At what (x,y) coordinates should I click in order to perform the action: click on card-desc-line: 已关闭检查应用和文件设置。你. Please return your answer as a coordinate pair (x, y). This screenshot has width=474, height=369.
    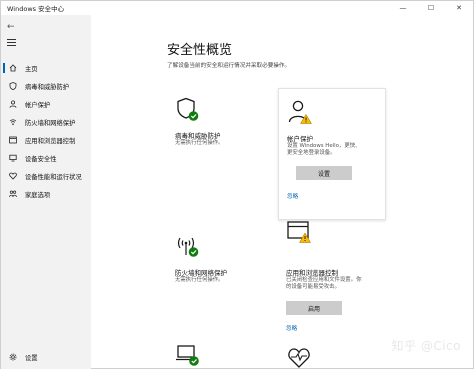
    Looking at the image, I should click on (324, 280).